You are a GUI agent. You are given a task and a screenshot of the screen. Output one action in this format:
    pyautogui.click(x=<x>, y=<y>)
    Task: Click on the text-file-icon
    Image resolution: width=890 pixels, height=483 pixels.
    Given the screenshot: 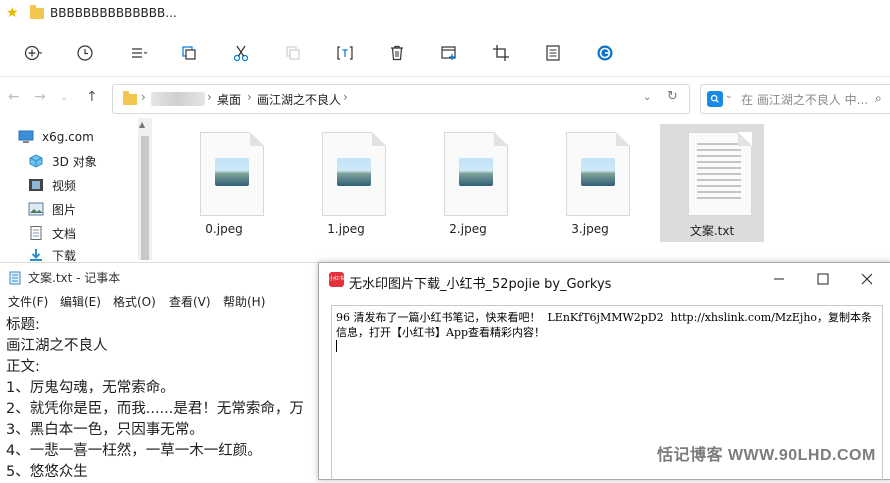 What is the action you would take?
    pyautogui.click(x=720, y=174)
    